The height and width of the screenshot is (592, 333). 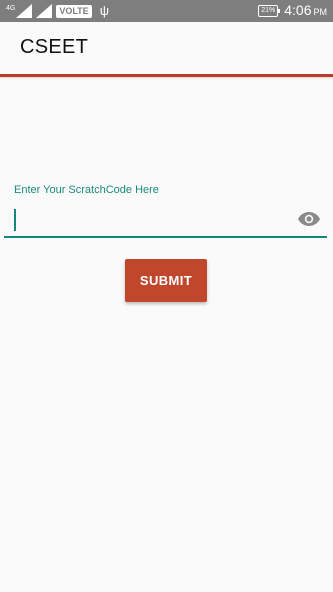 What do you see at coordinates (54, 47) in the screenshot?
I see `app-title: CSEET` at bounding box center [54, 47].